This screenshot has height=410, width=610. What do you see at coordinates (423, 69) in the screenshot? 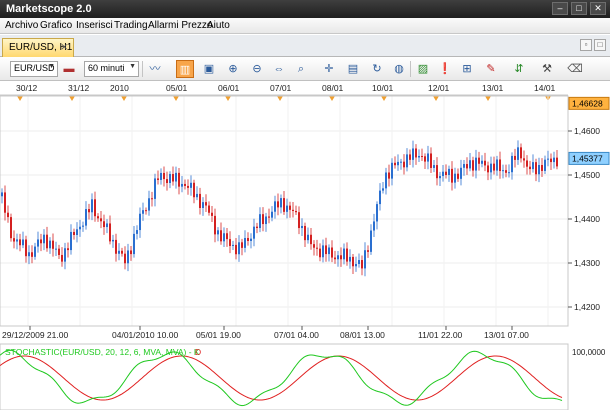
I see `image-icon: ▨` at bounding box center [423, 69].